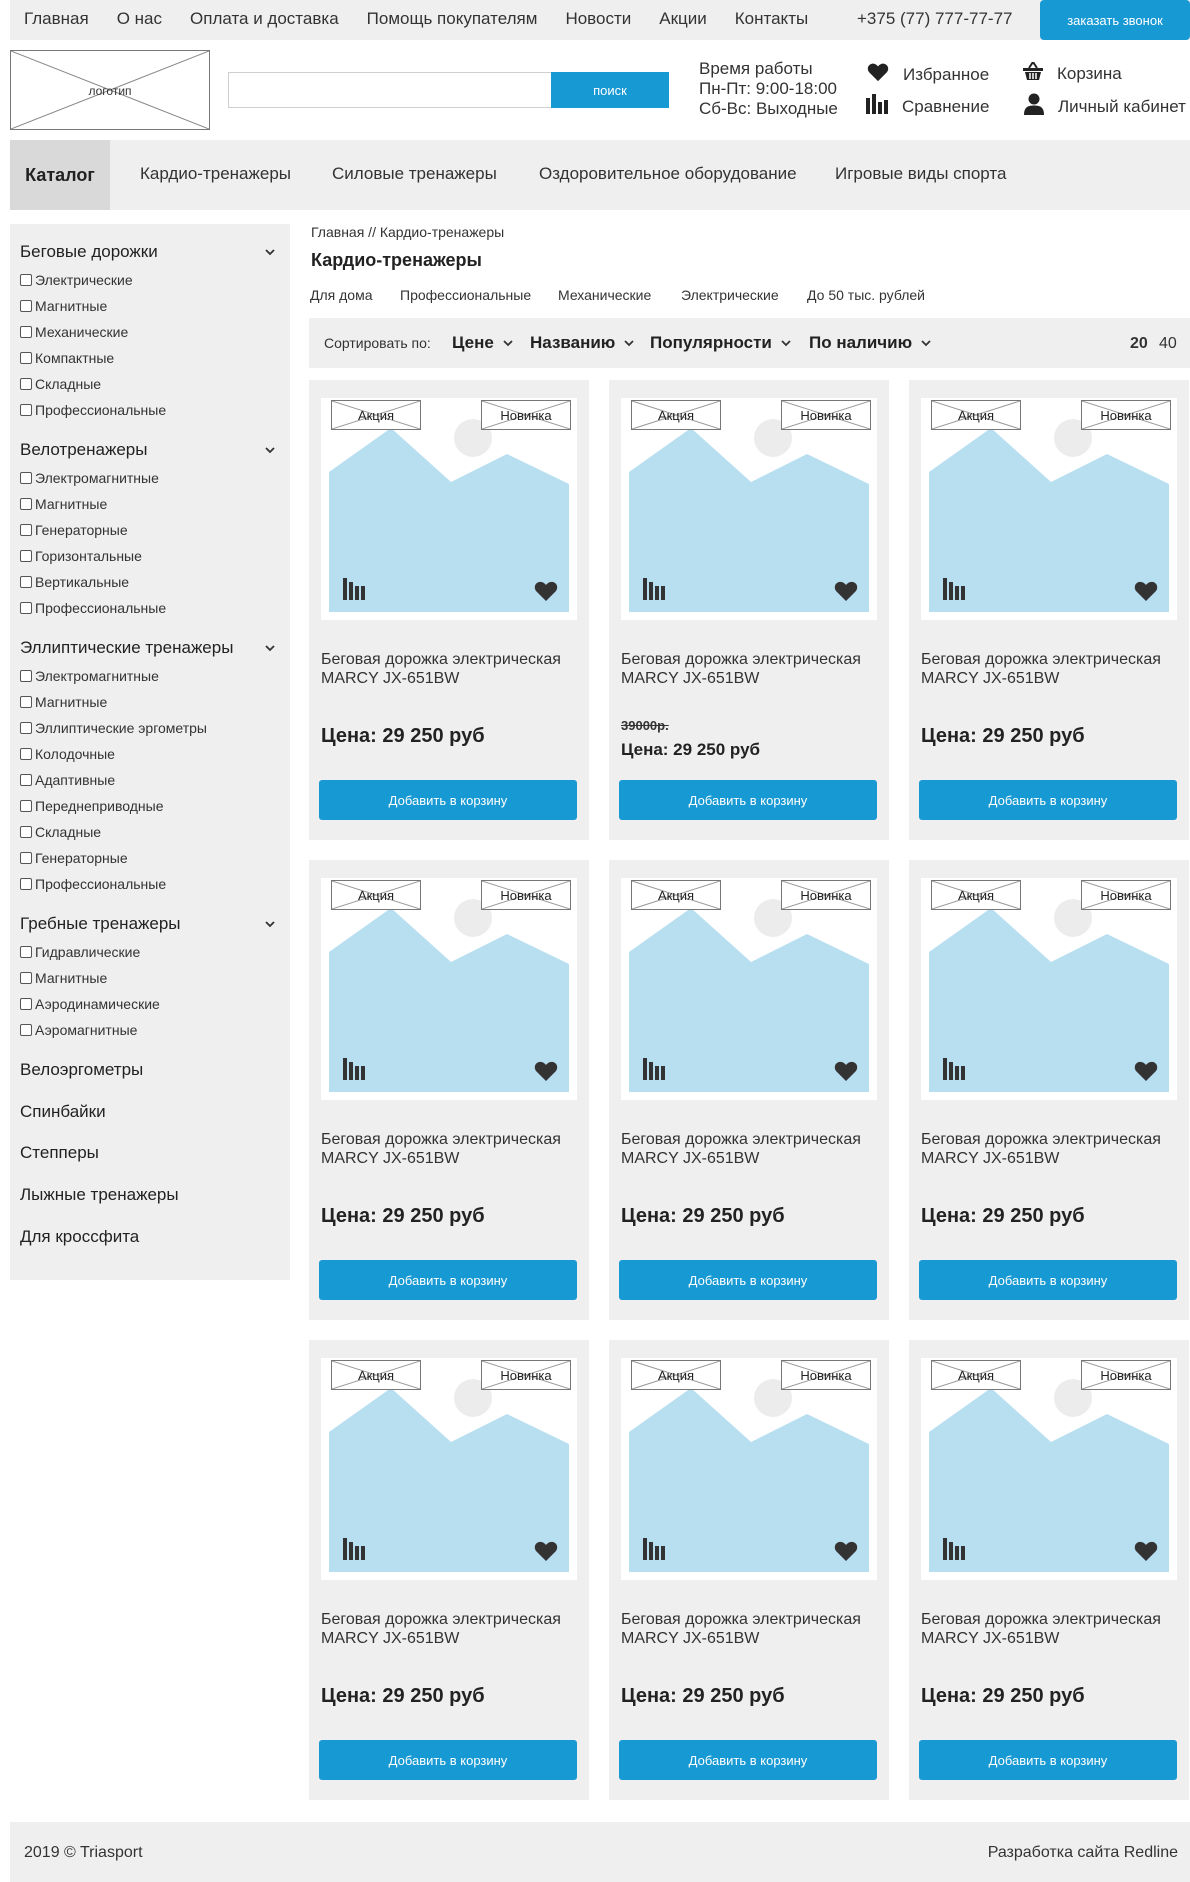 This screenshot has height=1882, width=1190. I want to click on sidebar-item-ski: Лыжные тренажеры, so click(99, 1195).